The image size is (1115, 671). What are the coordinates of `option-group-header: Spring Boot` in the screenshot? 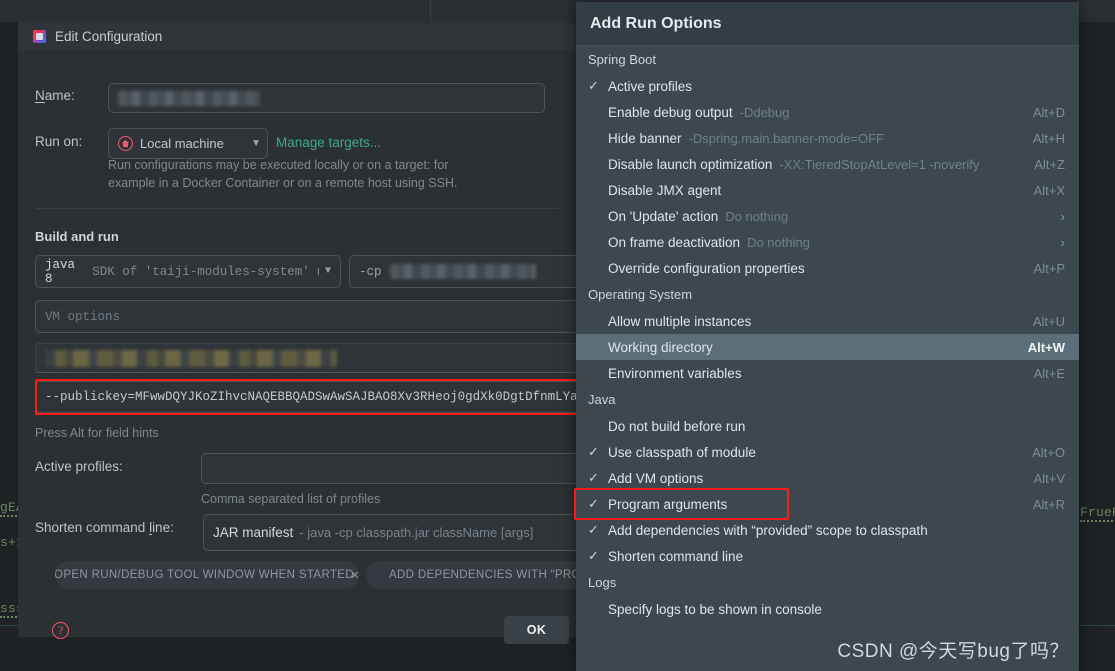 It's located at (622, 59).